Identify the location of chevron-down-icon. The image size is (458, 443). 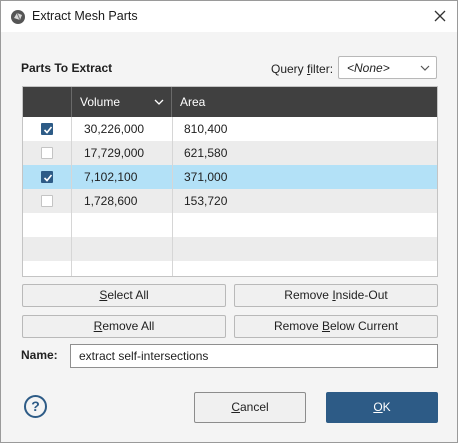
(425, 68).